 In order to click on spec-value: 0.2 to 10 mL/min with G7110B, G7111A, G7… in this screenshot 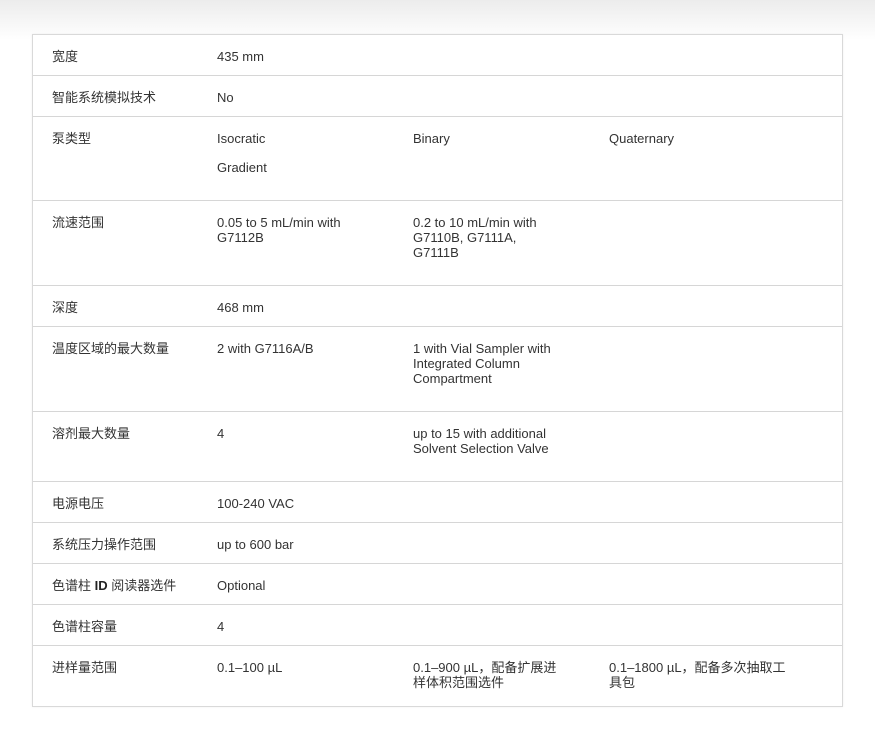, I will do `click(475, 237)`.